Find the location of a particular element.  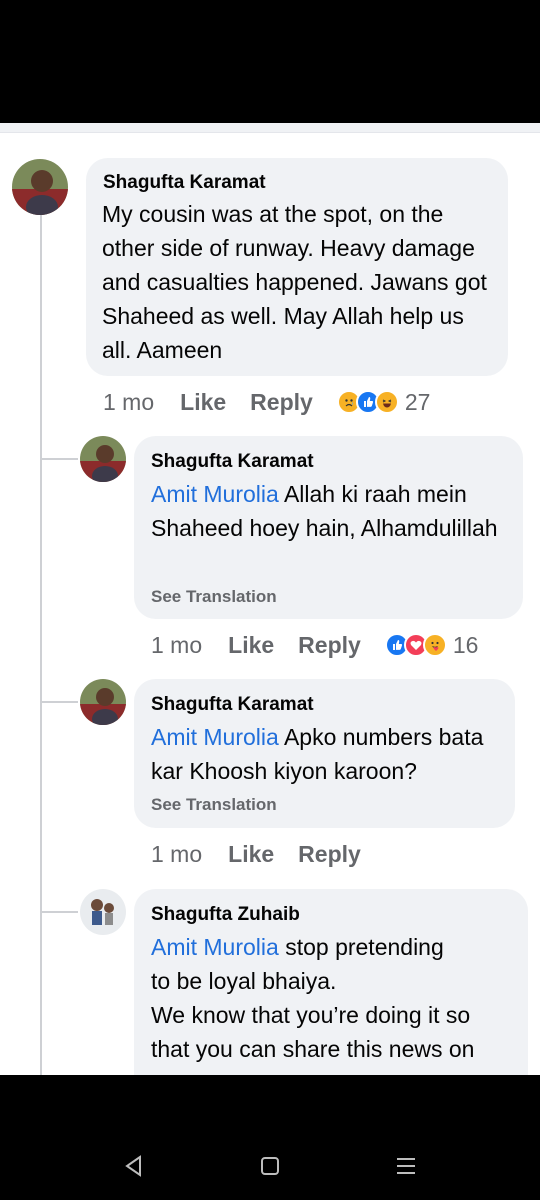

navigation-bar is located at coordinates (270, 1137).